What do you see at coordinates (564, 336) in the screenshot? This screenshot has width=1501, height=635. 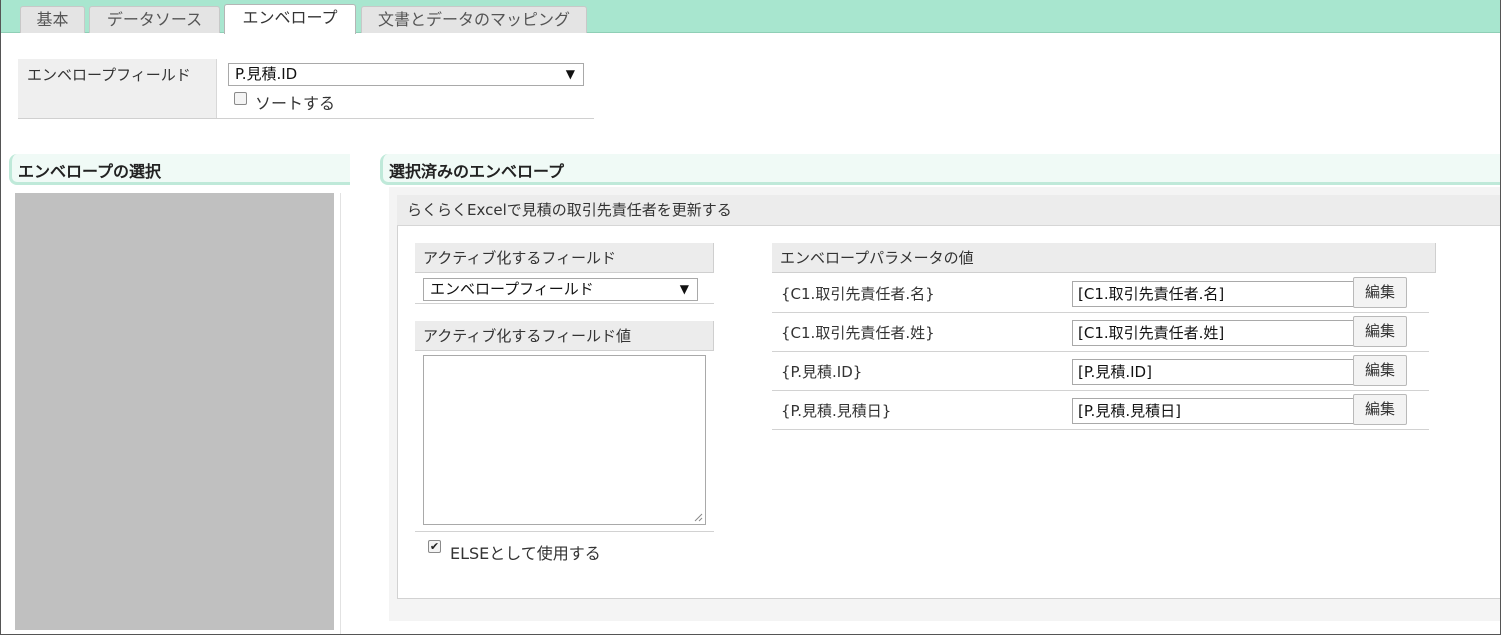 I see `activate-value-header: アクティブ化するフィールド値` at bounding box center [564, 336].